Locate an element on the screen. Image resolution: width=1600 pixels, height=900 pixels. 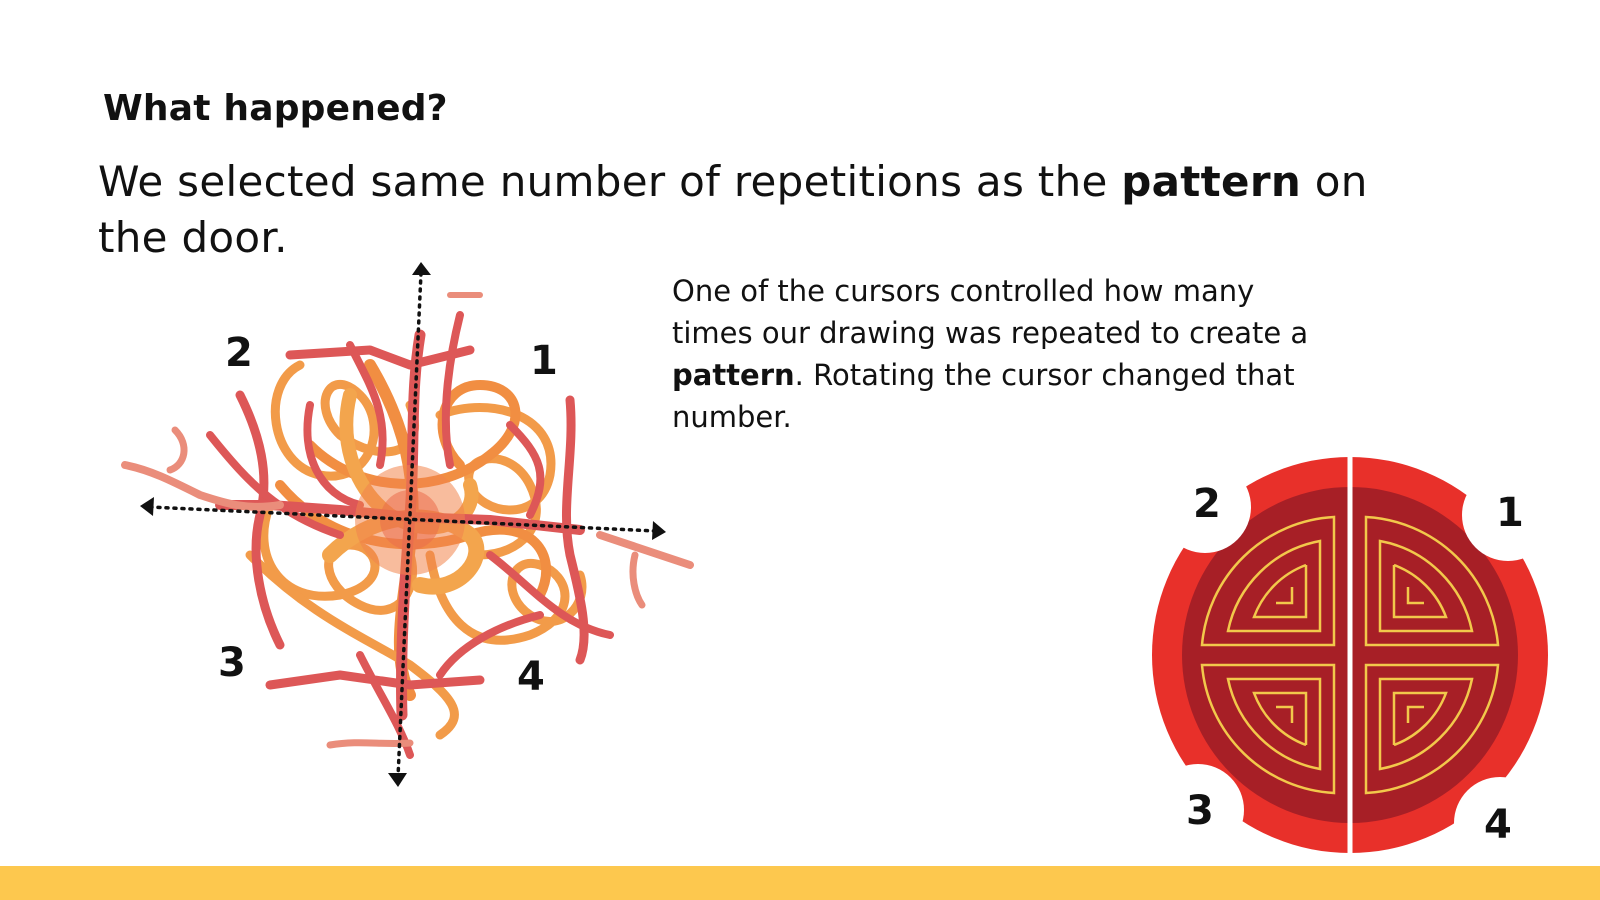
drawing-label-2: 2 is located at coordinates (239, 353).